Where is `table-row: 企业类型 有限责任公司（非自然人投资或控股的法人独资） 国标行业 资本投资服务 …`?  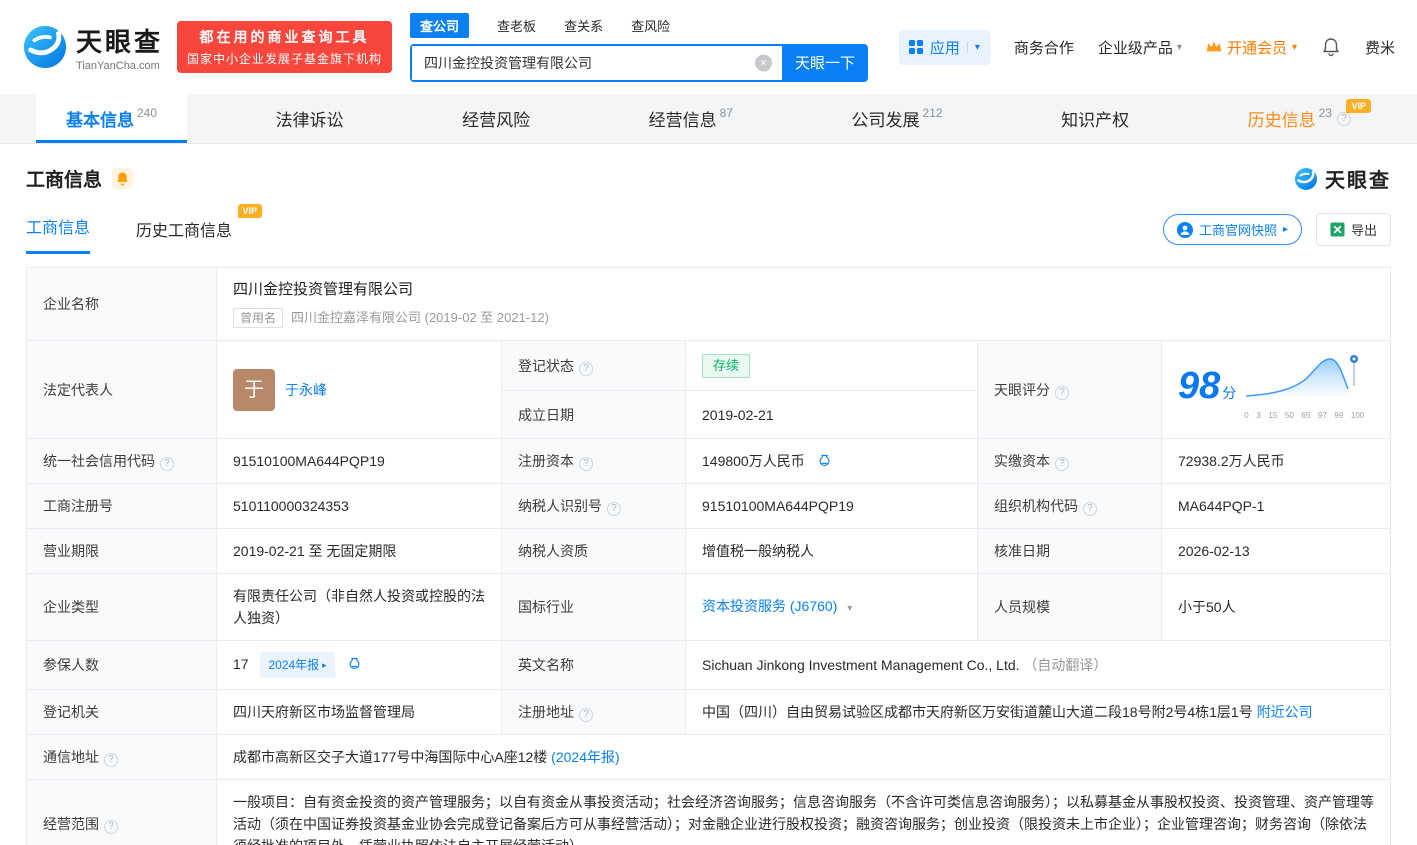 table-row: 企业类型 有限责任公司（非自然人投资或控股的法人独资） 国标行业 资本投资服务 … is located at coordinates (708, 607).